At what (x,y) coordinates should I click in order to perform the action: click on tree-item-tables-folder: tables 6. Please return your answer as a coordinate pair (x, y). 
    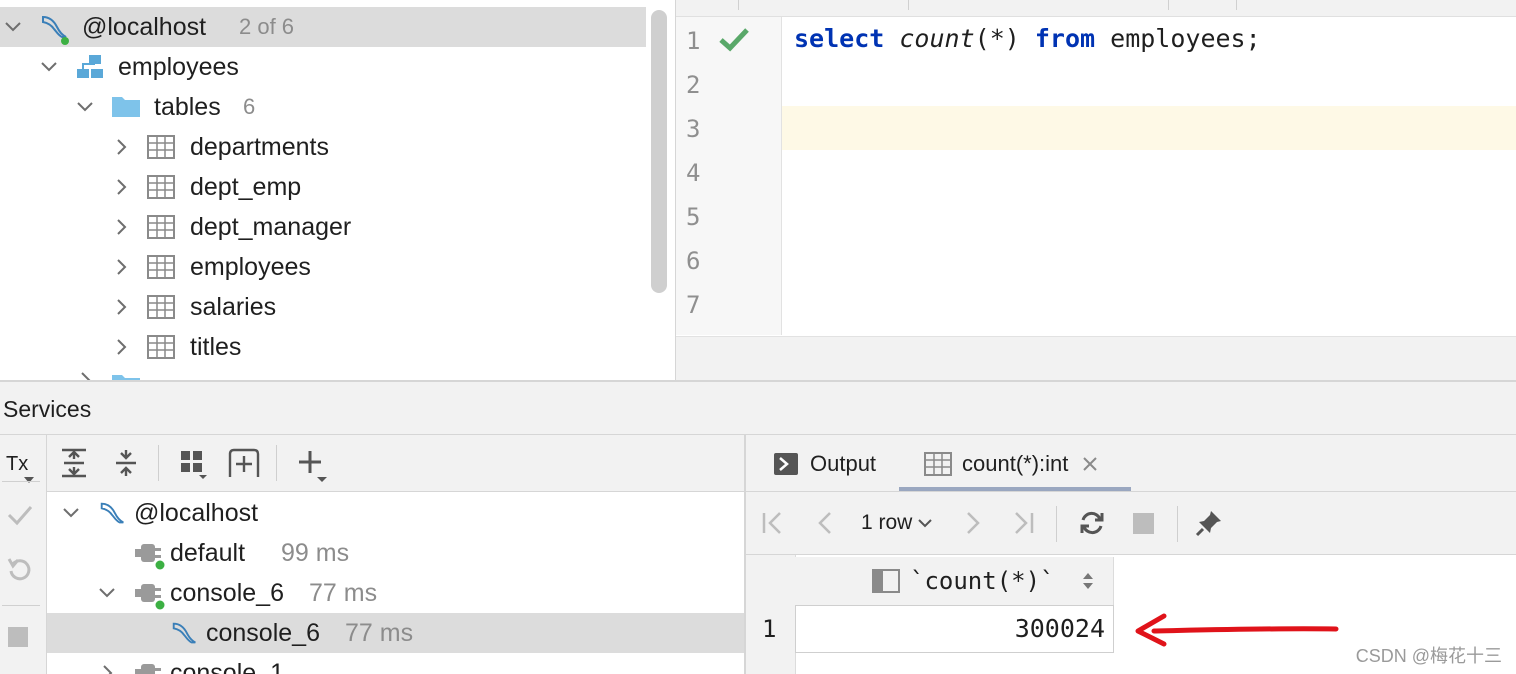
    Looking at the image, I should click on (323, 107).